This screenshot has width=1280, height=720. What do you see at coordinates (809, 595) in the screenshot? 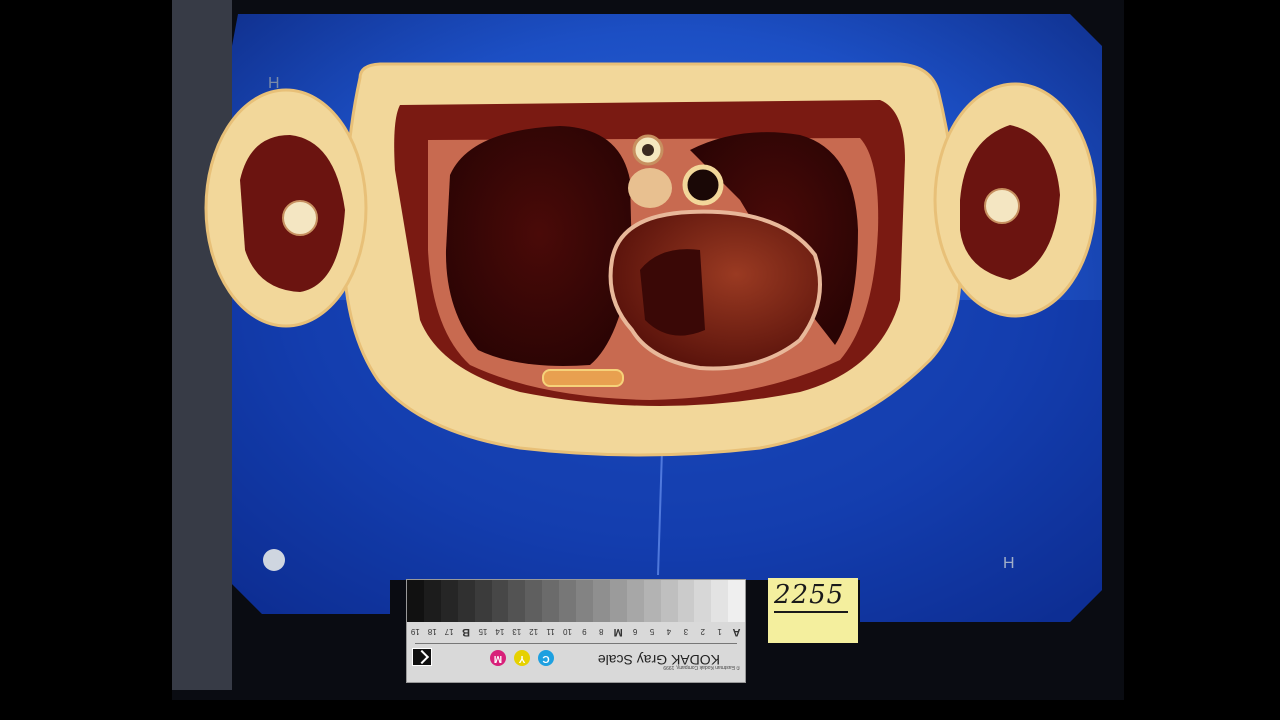
I see `specimen-number: 2255` at bounding box center [809, 595].